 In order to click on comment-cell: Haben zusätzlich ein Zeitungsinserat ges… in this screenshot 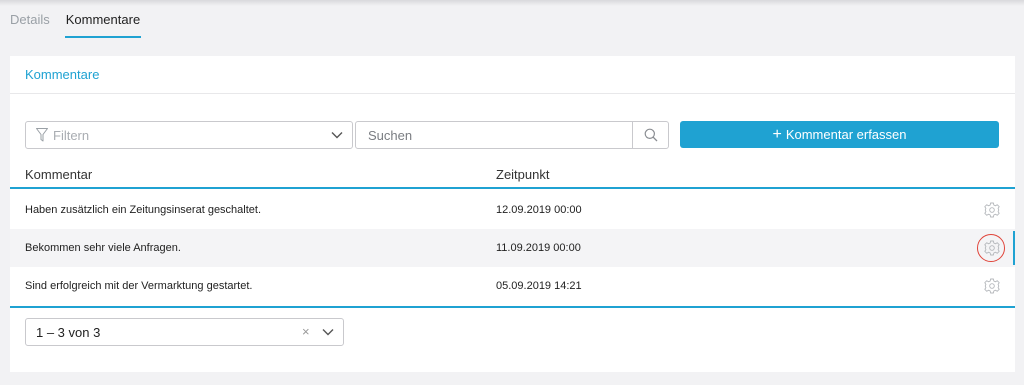, I will do `click(143, 210)`.